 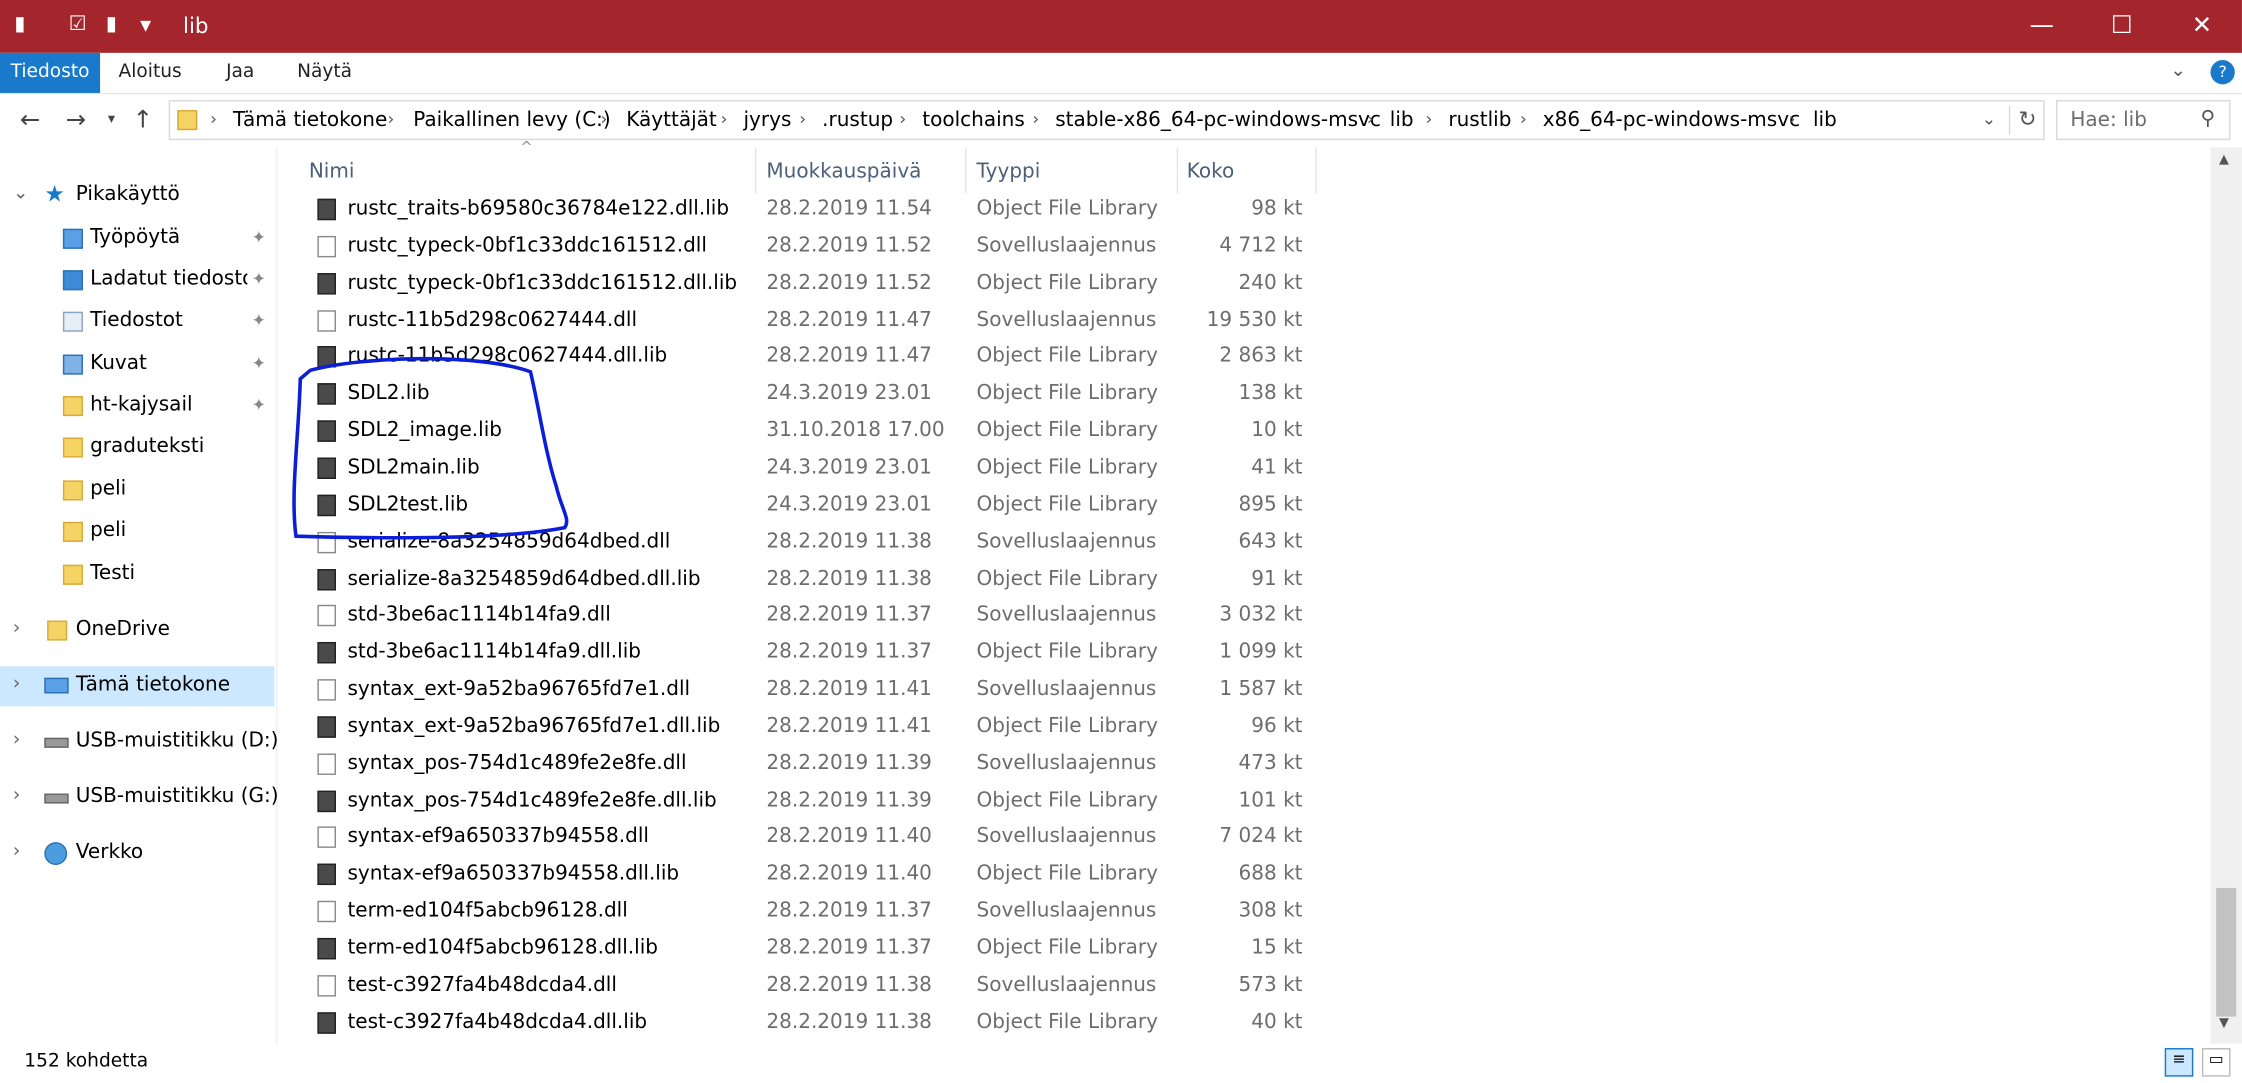 What do you see at coordinates (141, 405) in the screenshot?
I see `nav-label: ht-kajysail` at bounding box center [141, 405].